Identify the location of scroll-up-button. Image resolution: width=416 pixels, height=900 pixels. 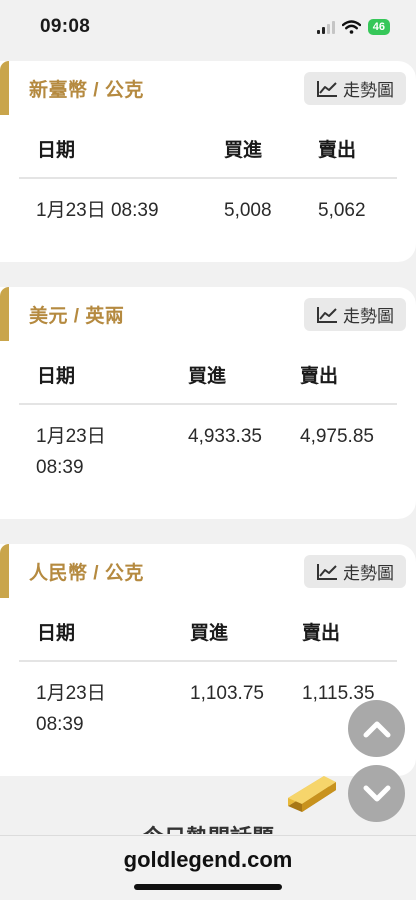
(376, 728).